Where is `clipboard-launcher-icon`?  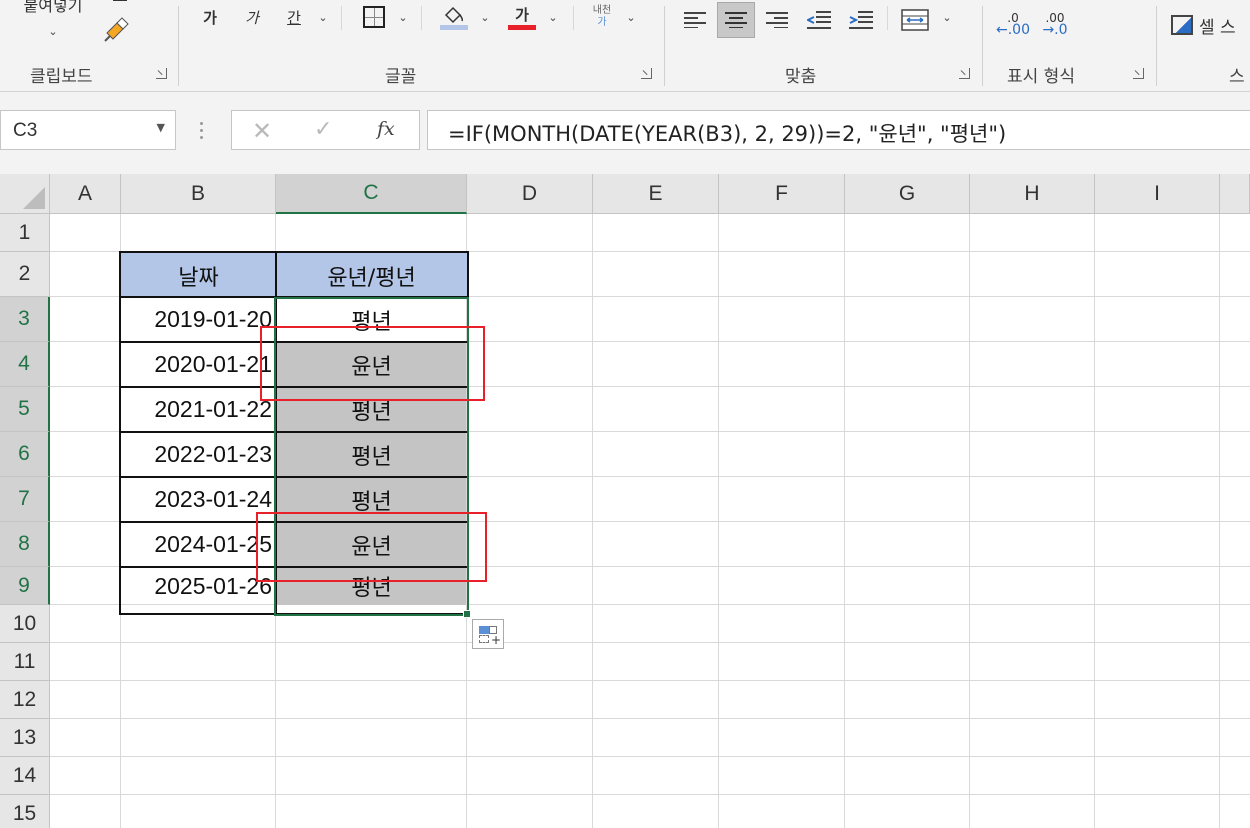
clipboard-launcher-icon is located at coordinates (161, 73).